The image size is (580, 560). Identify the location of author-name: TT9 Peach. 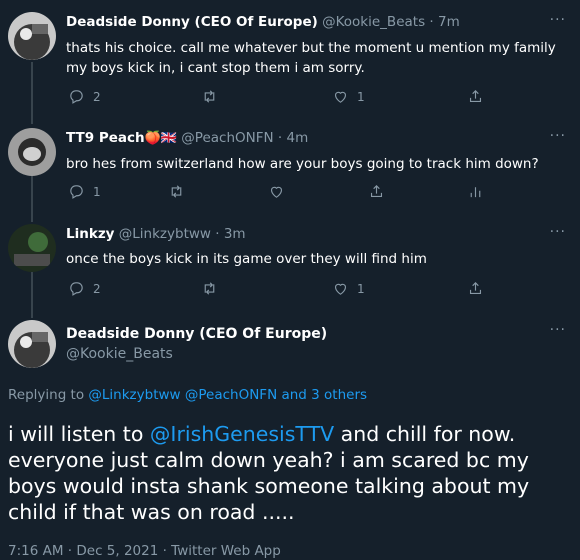
(105, 138).